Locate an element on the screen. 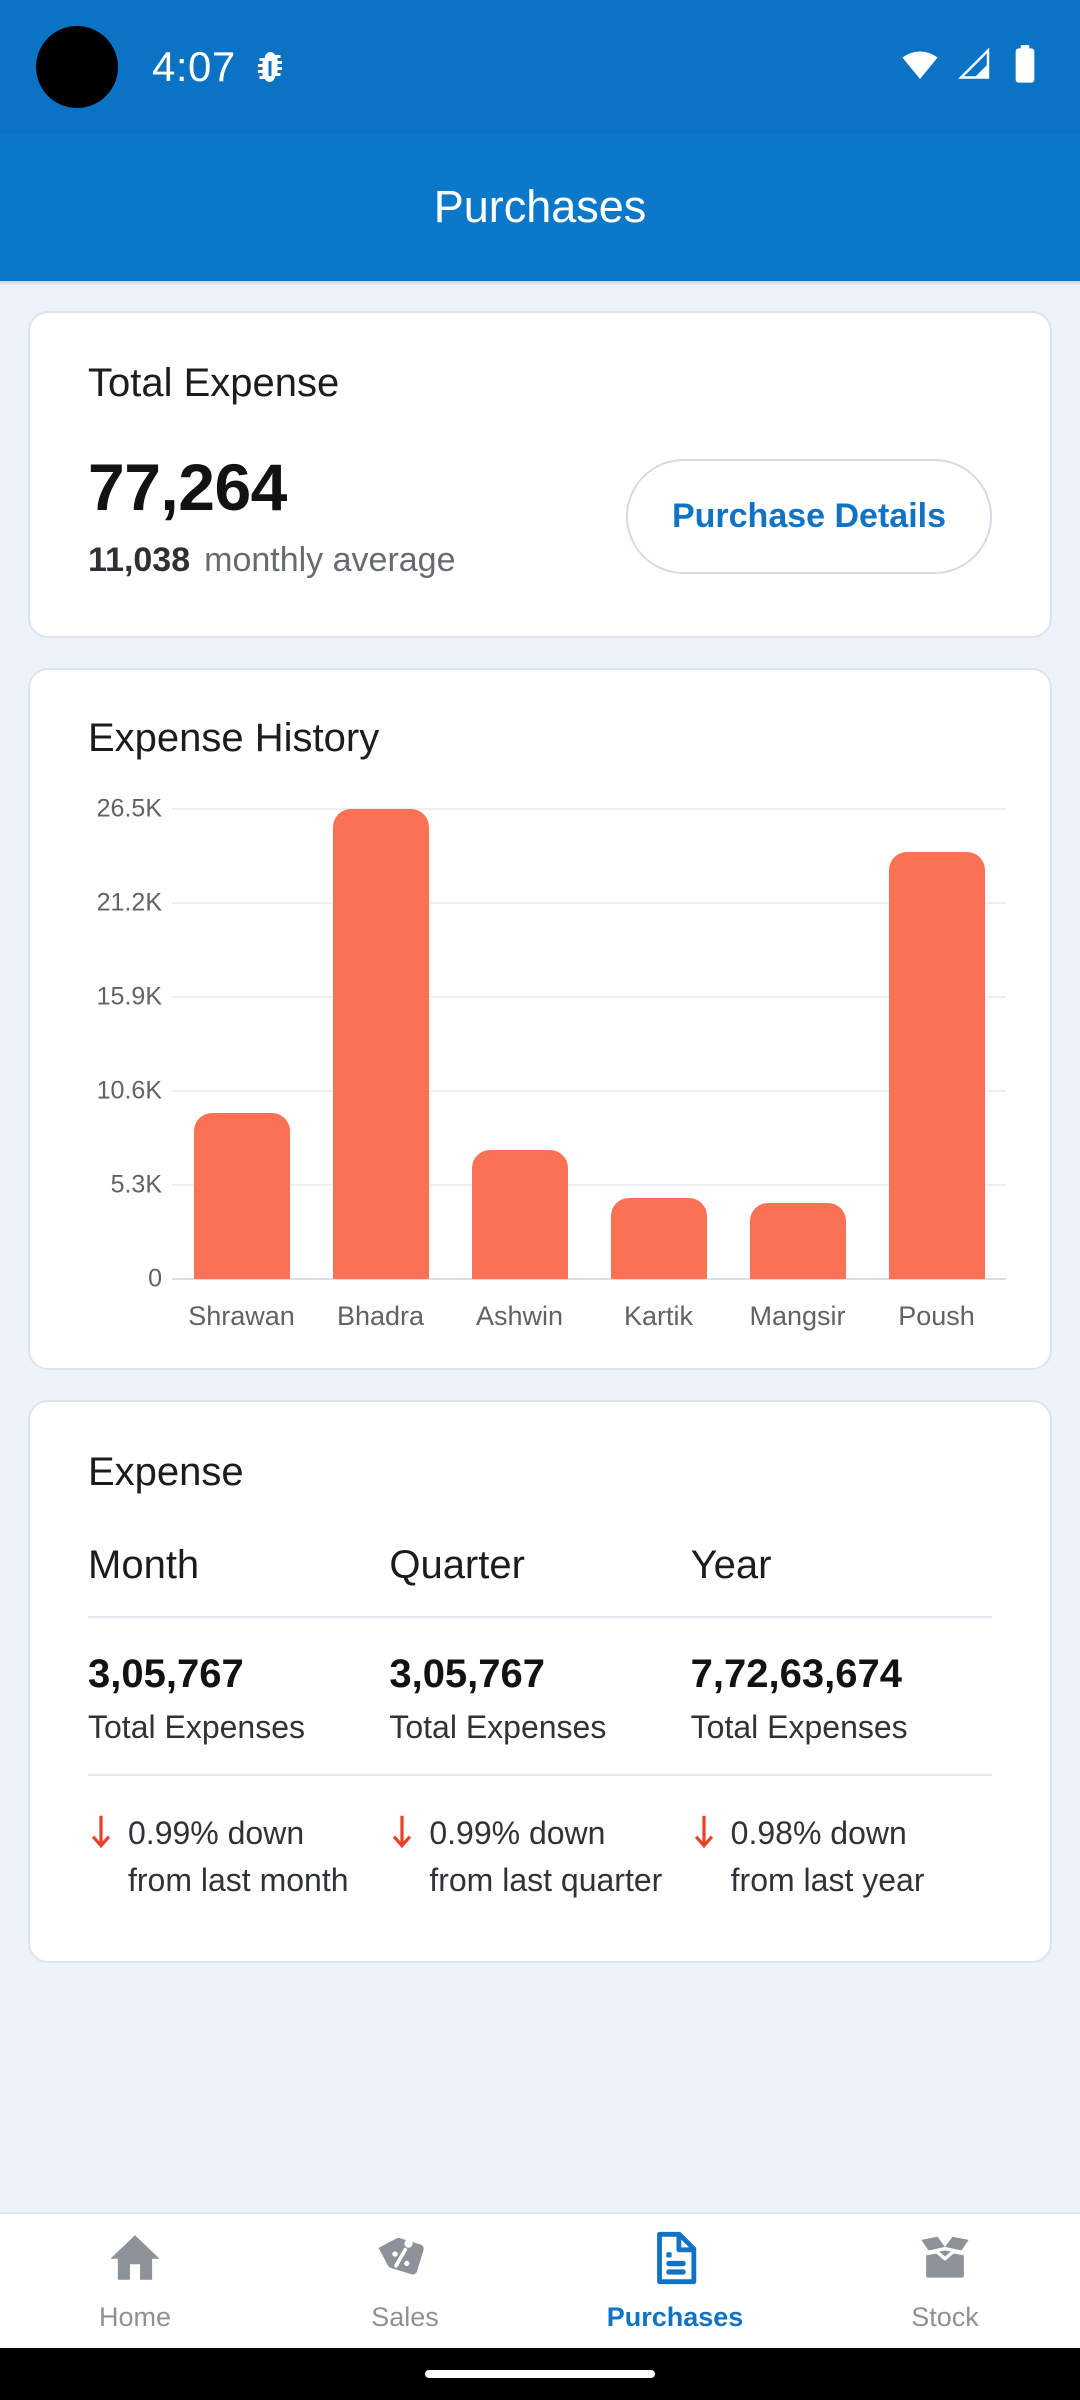 This screenshot has width=1080, height=2400. chart-x-label: Ashwin is located at coordinates (519, 1316).